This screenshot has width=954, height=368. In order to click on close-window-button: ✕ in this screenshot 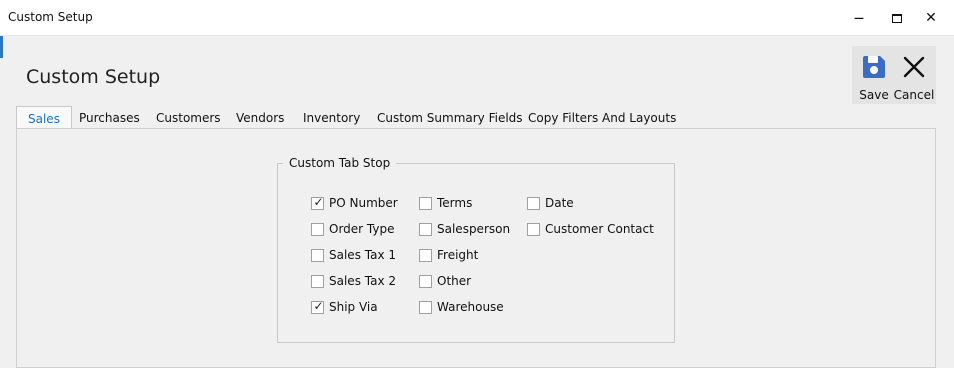, I will do `click(931, 18)`.